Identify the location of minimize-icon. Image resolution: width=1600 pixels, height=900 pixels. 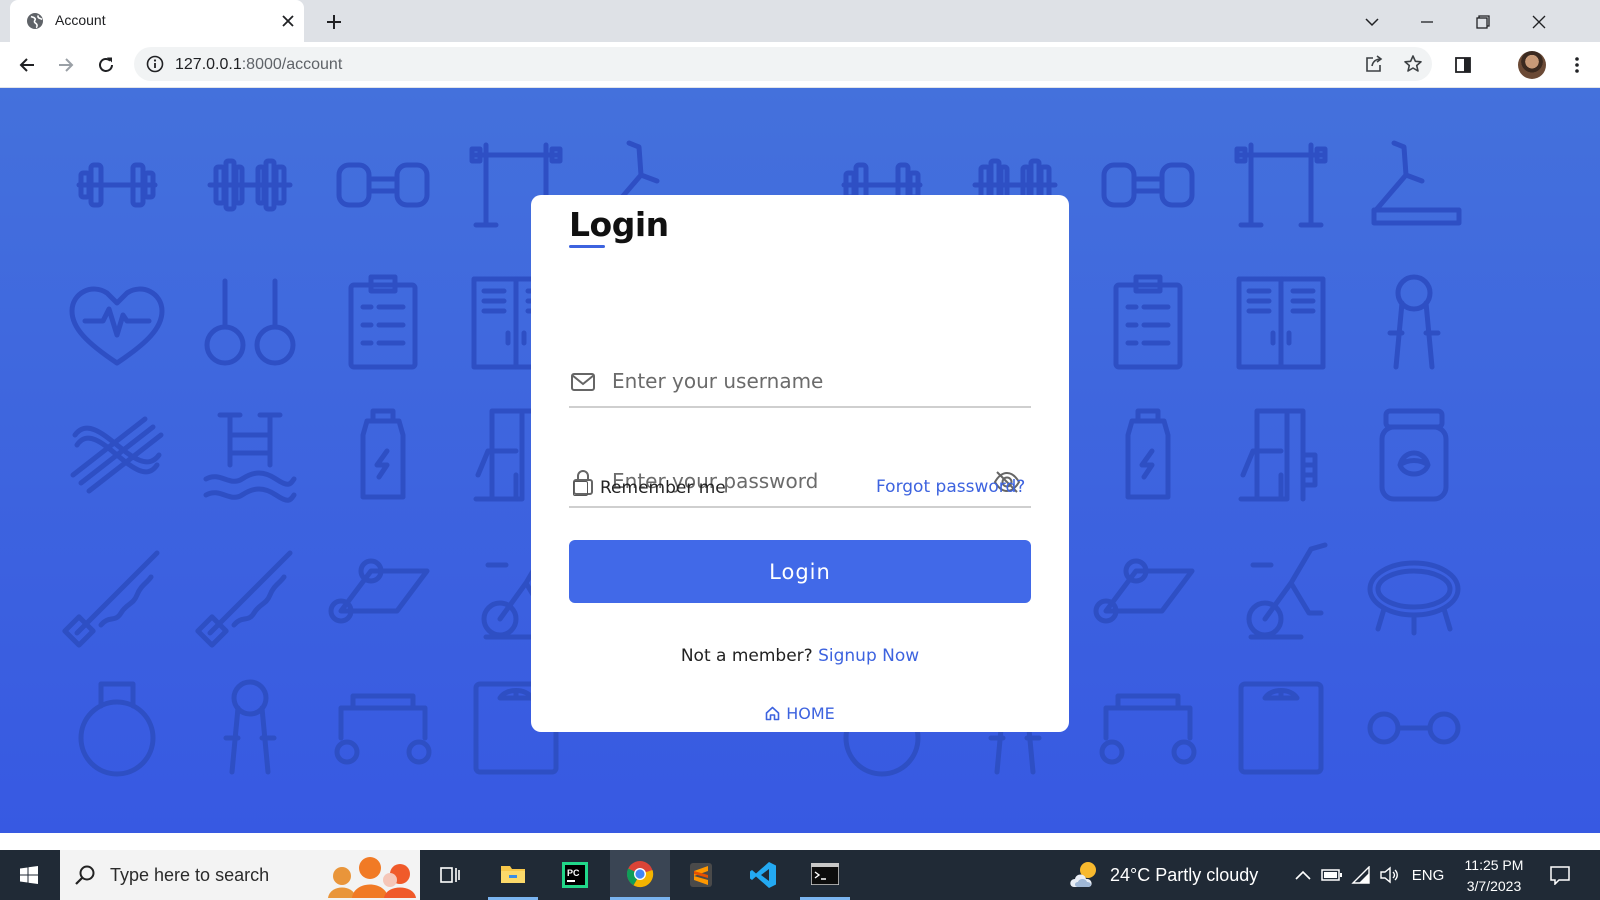
(1427, 22).